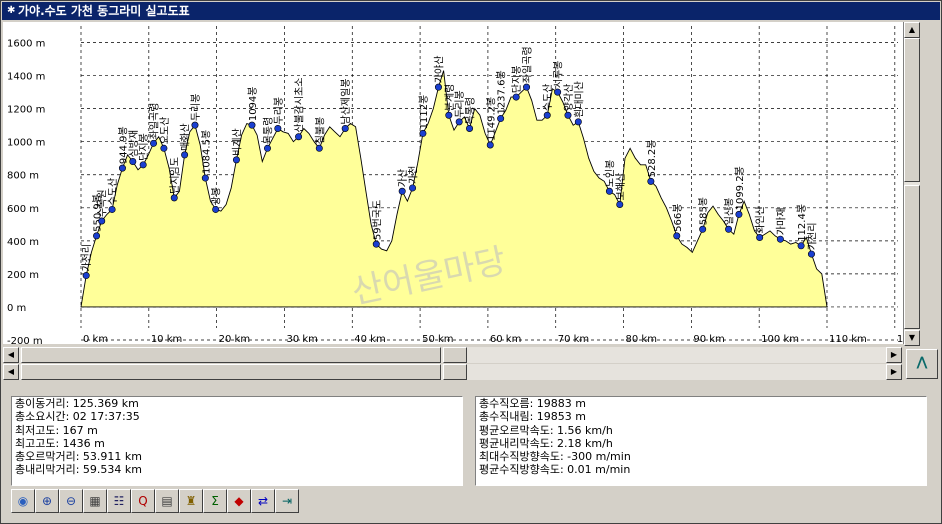 The image size is (942, 524). What do you see at coordinates (11, 355) in the screenshot?
I see `scroll-left-button: ◀` at bounding box center [11, 355].